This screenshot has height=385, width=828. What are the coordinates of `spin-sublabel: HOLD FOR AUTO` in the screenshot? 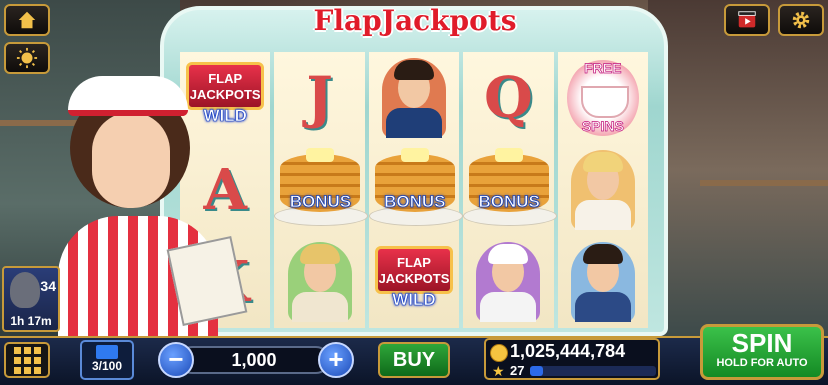 It's located at (762, 363).